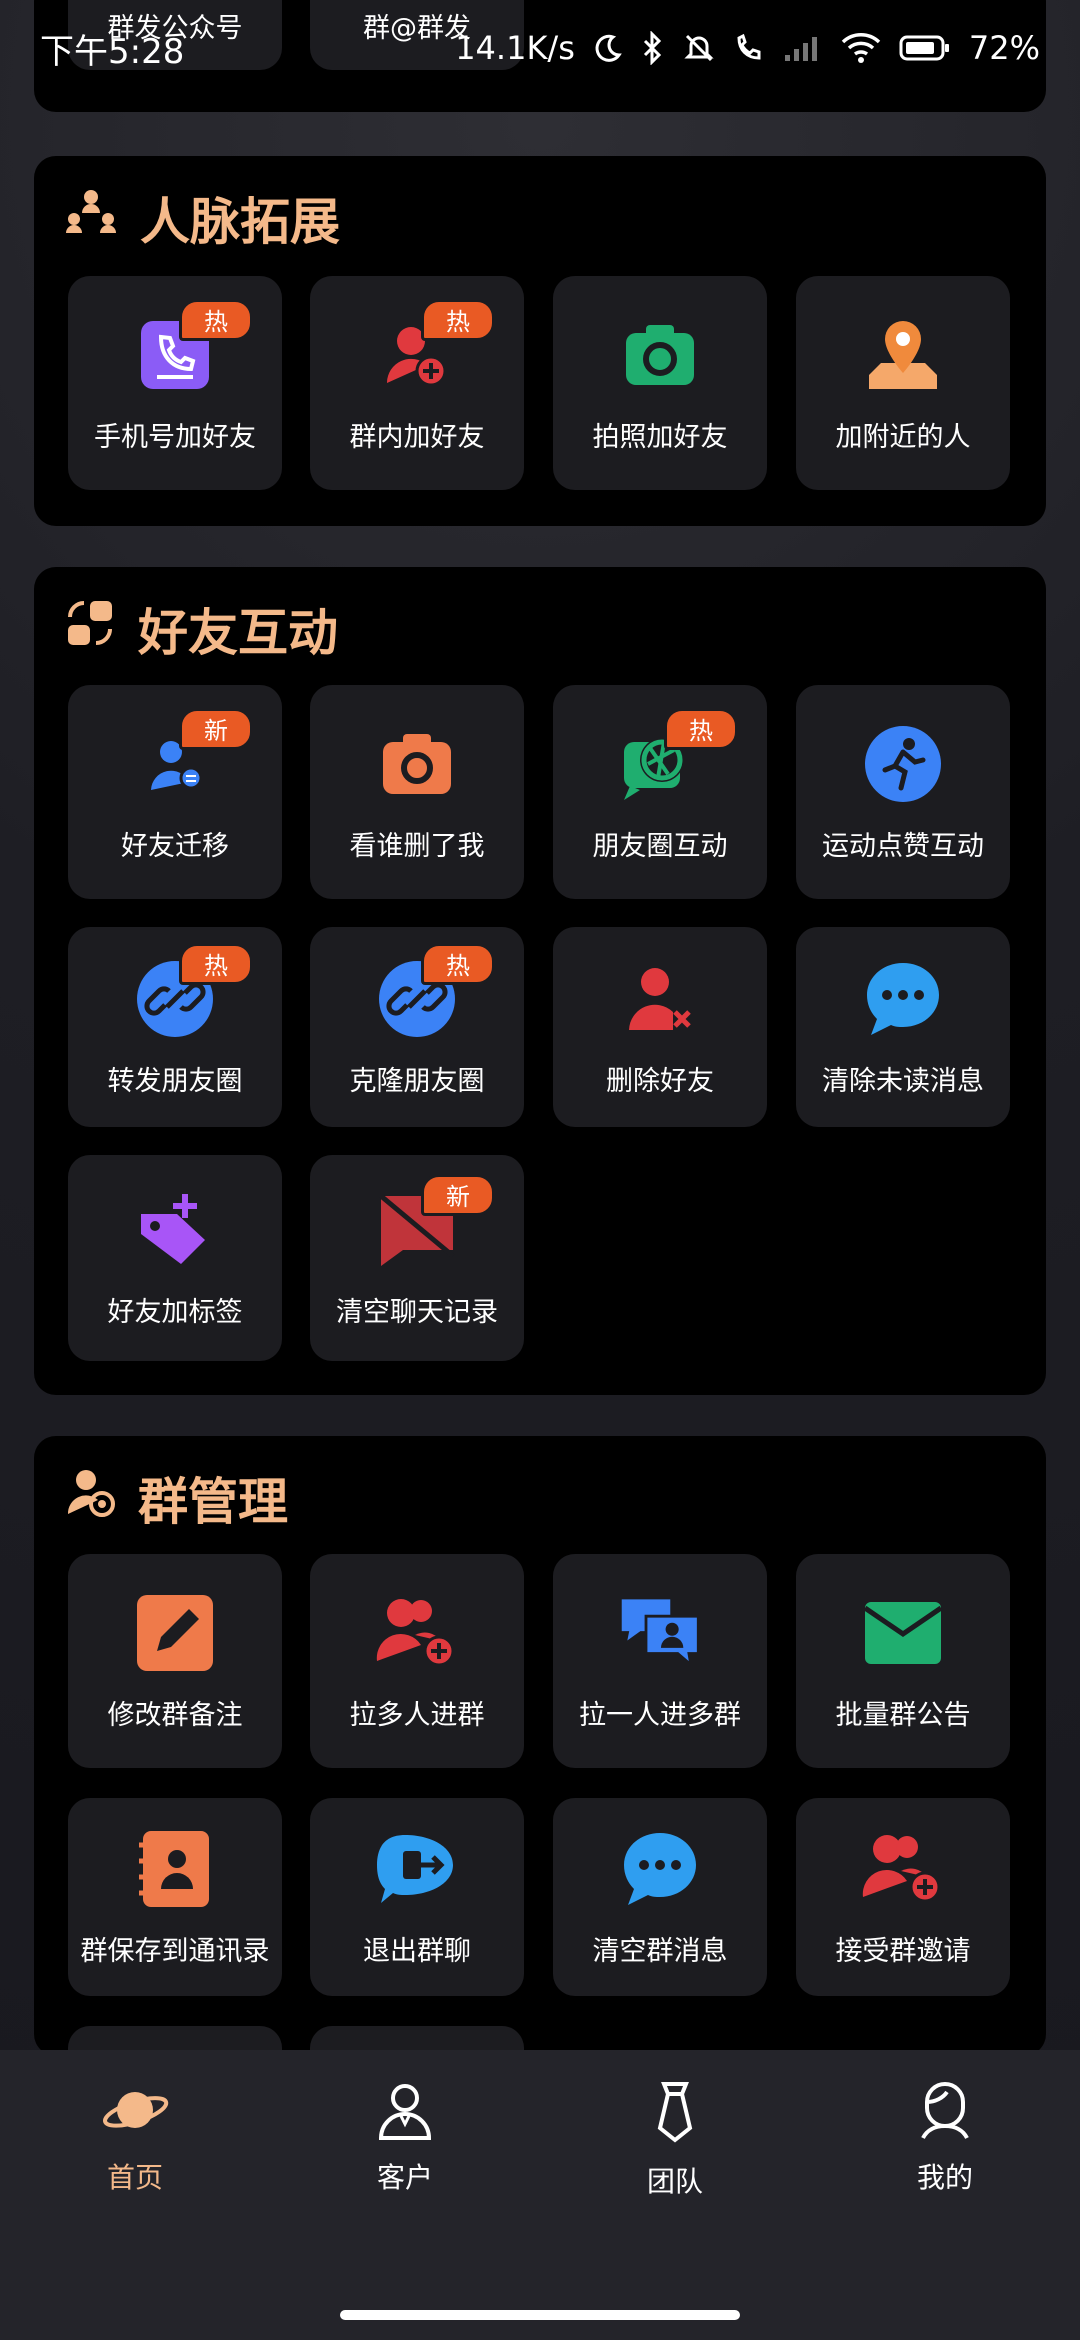  I want to click on battery-icon, so click(925, 48).